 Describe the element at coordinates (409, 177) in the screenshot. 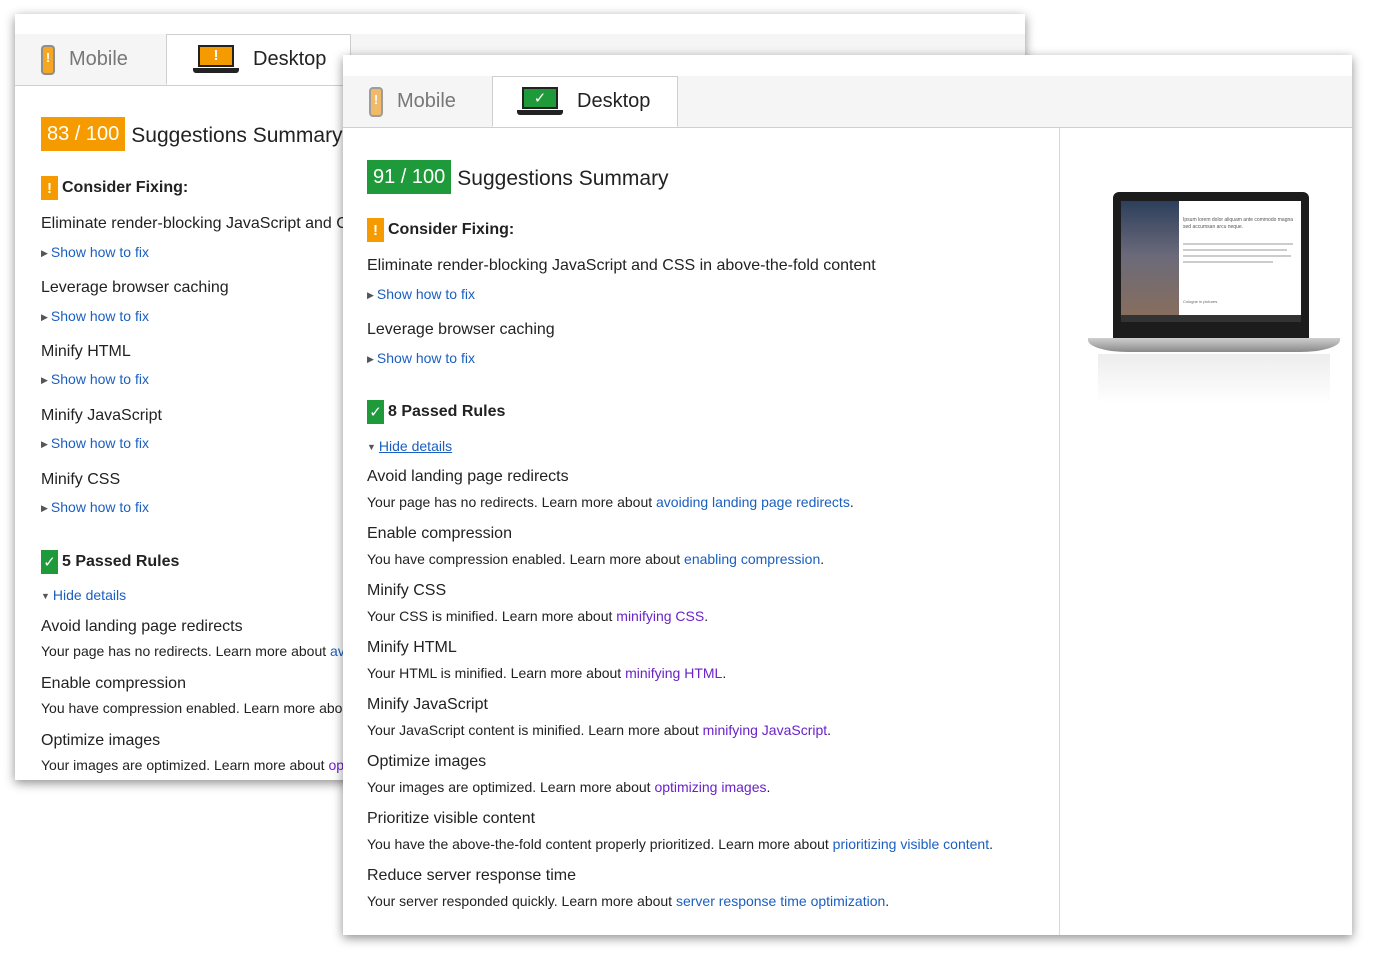

I see `score-badge: 91 / 100` at that location.